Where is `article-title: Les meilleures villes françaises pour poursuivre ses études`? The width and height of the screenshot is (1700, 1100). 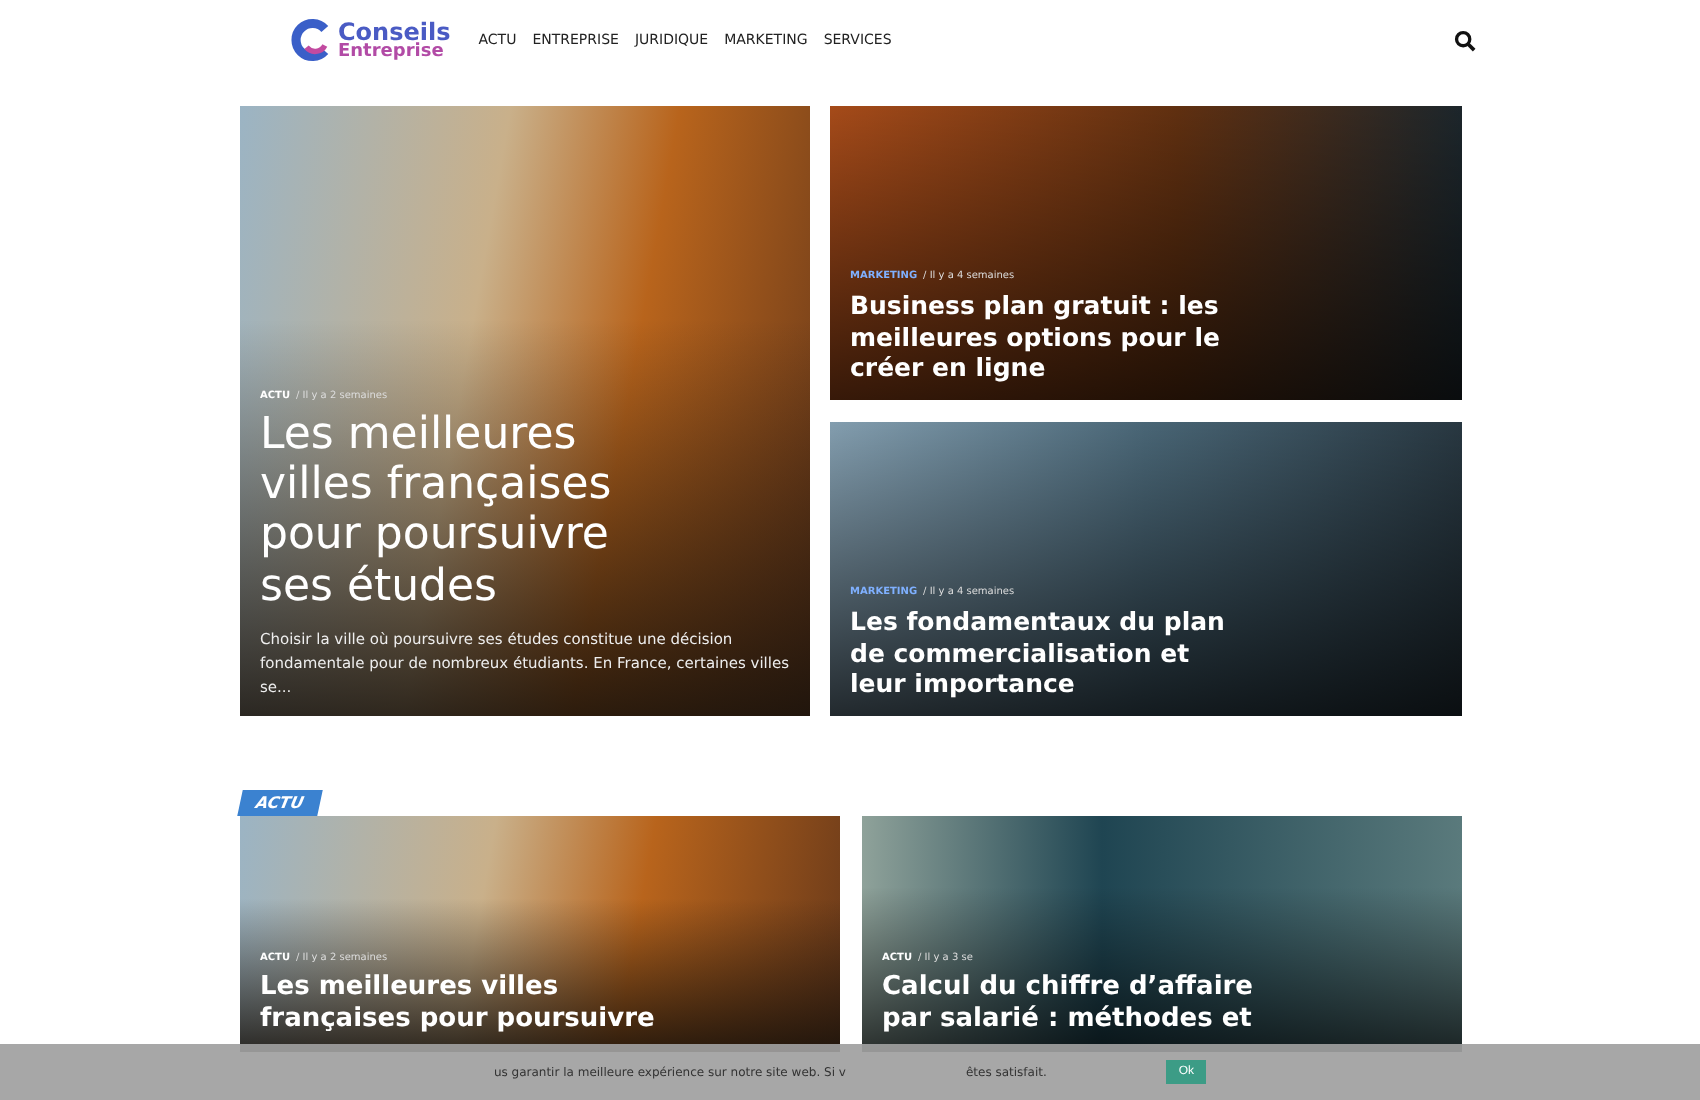
article-title: Les meilleures villes françaises pour poursuivre ses études is located at coordinates (460, 510).